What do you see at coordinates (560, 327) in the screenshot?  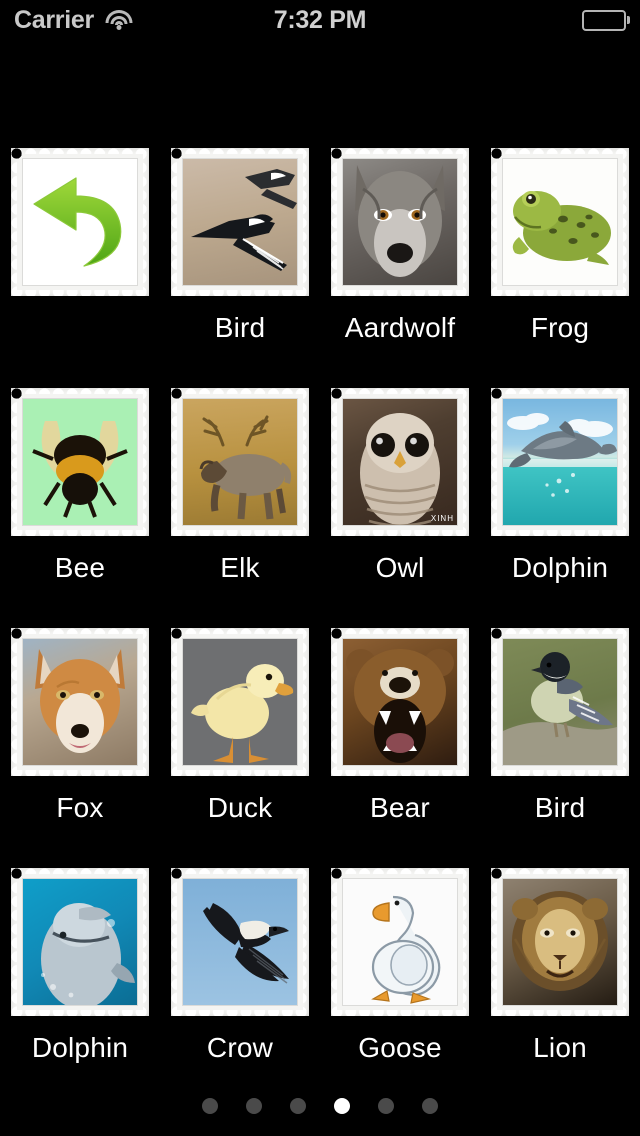 I see `stamp-label: Frog` at bounding box center [560, 327].